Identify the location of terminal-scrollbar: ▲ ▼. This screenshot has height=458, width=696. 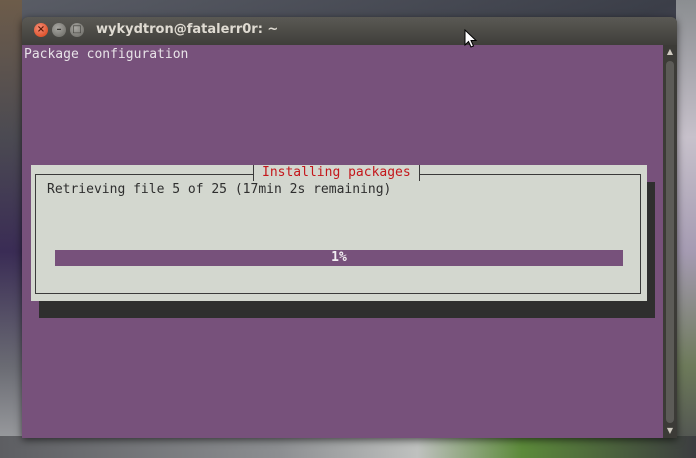
(670, 241).